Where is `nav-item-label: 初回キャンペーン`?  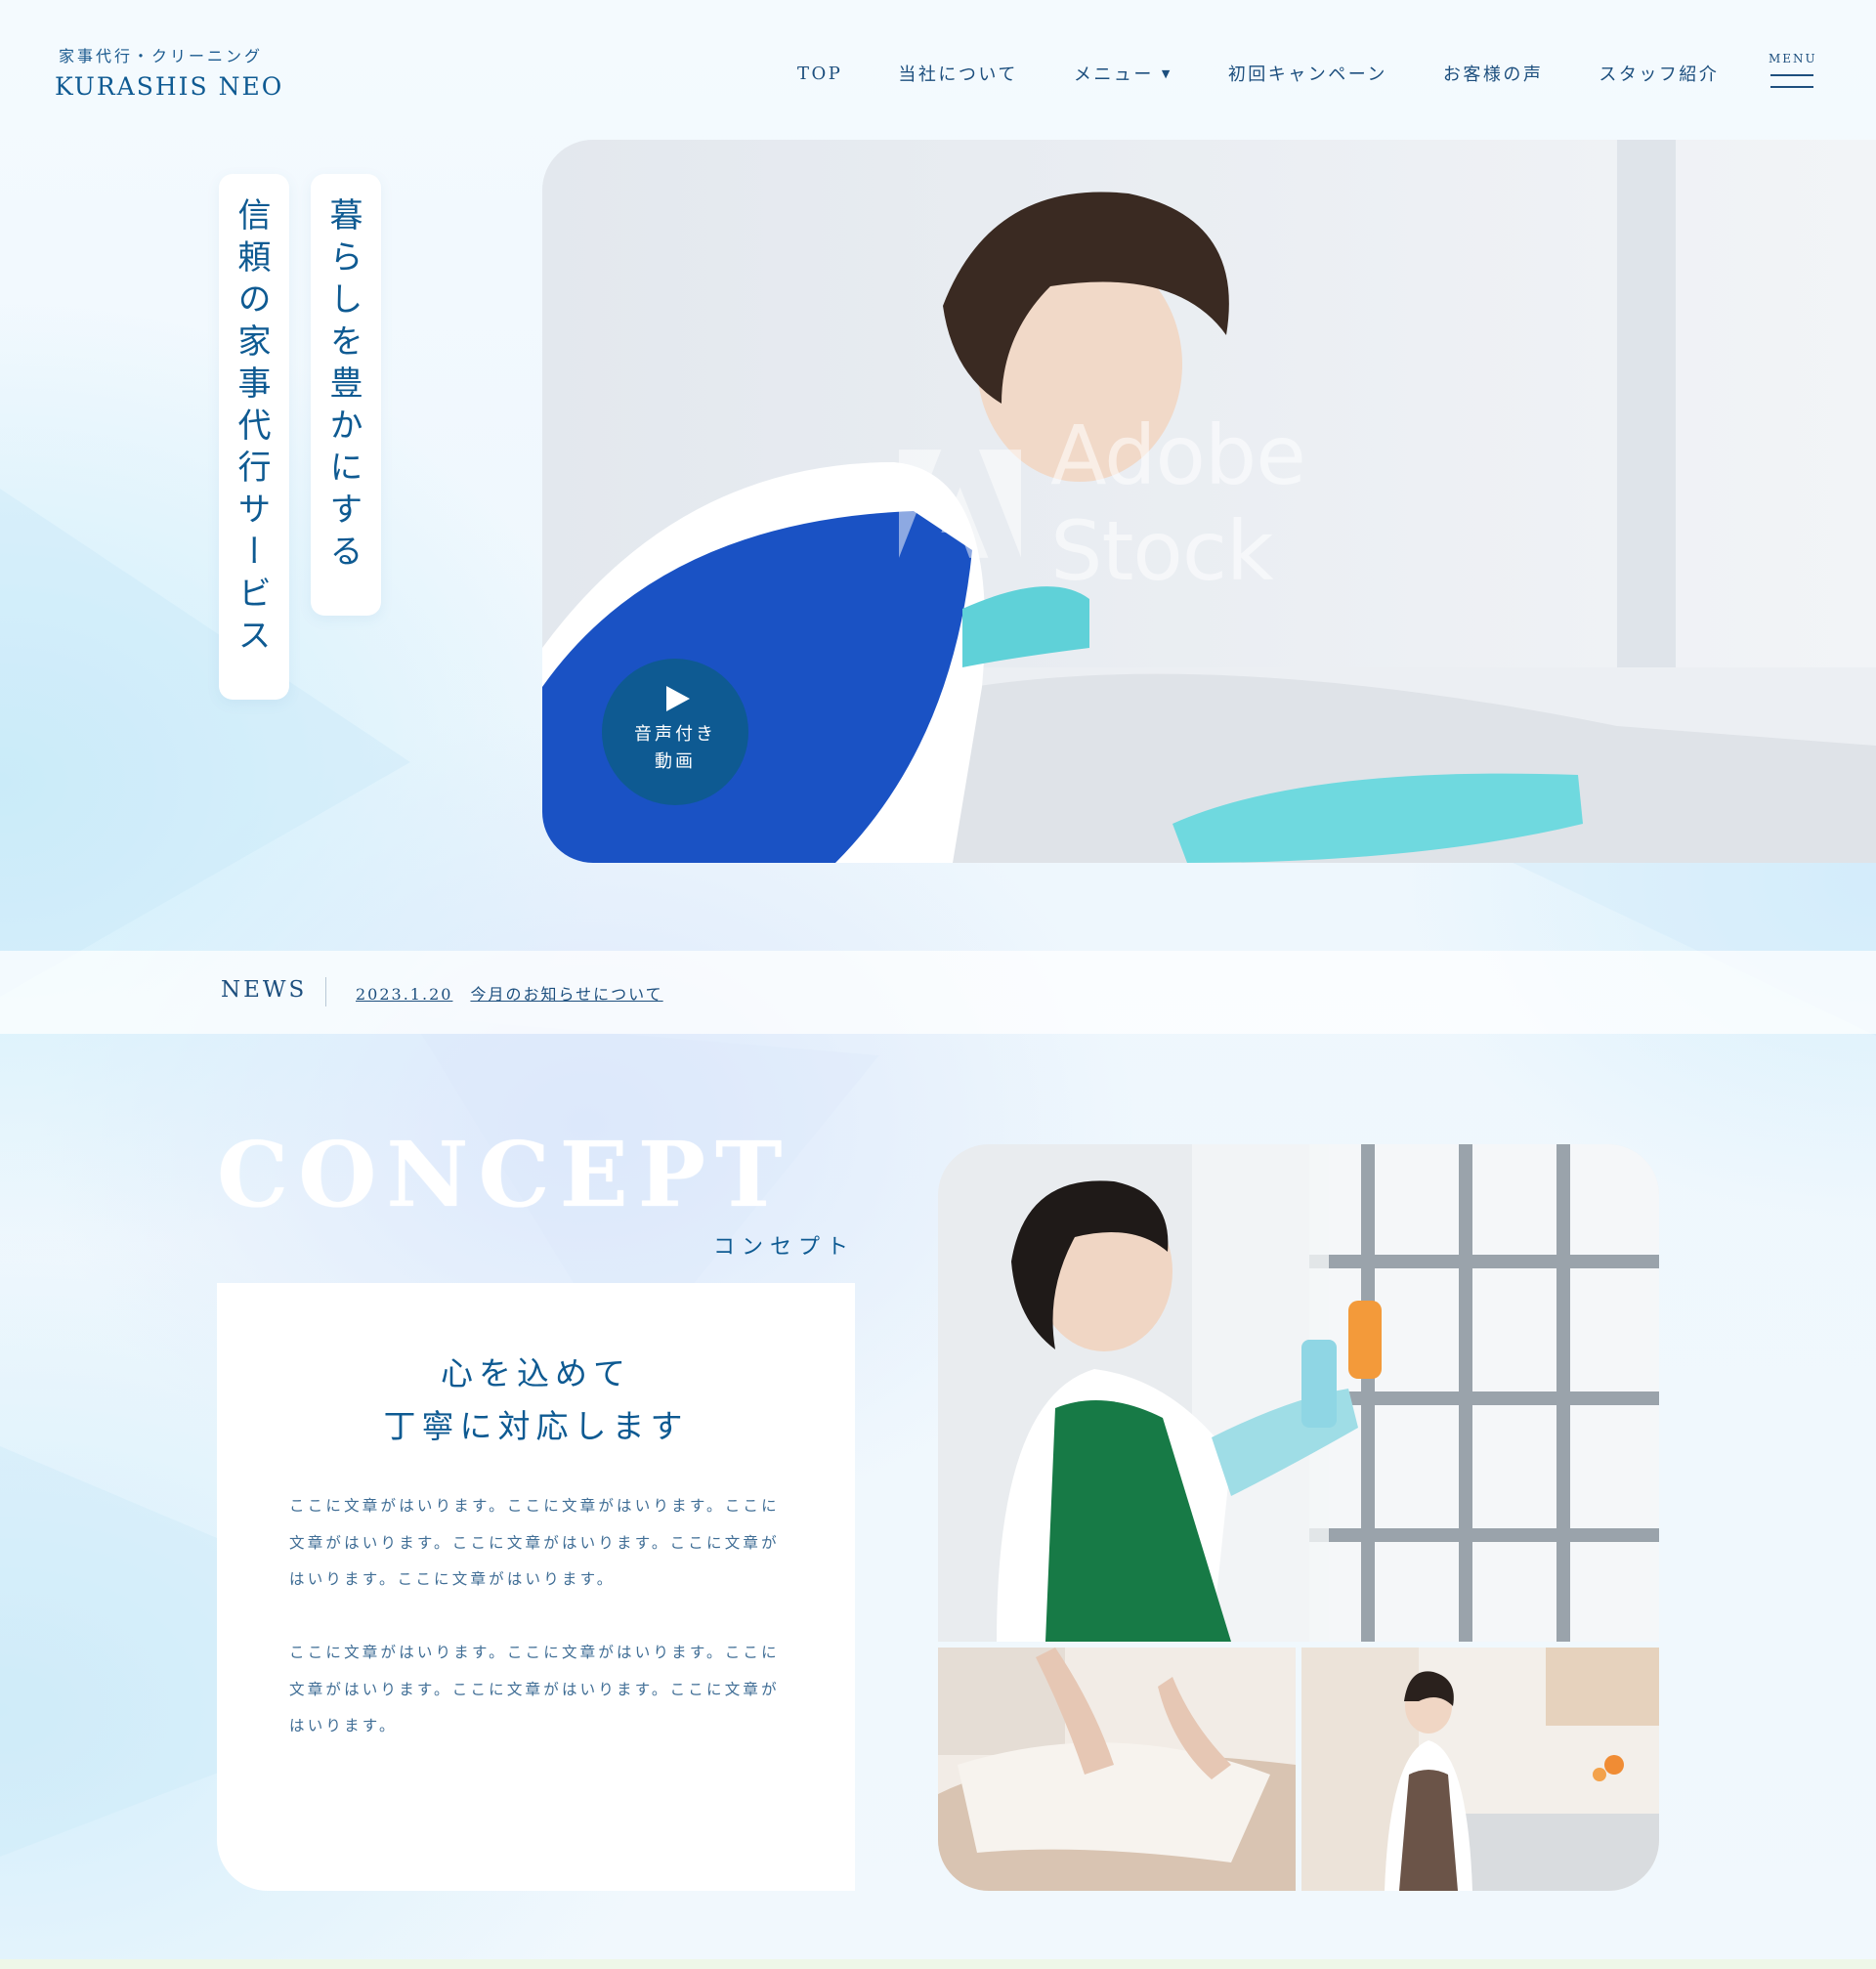 nav-item-label: 初回キャンペーン is located at coordinates (1307, 74).